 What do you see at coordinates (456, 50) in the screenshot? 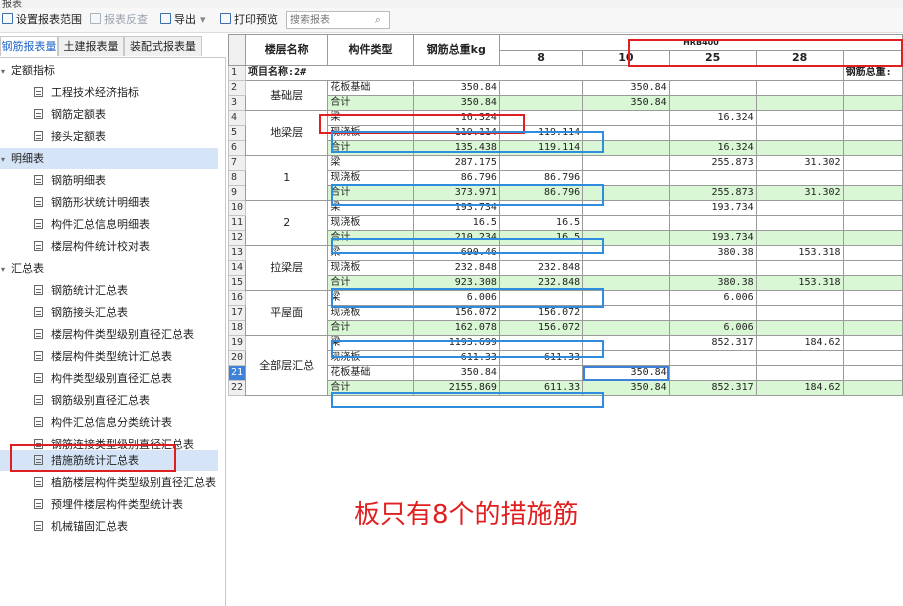
I see `header-total: 钢筋总重kg` at bounding box center [456, 50].